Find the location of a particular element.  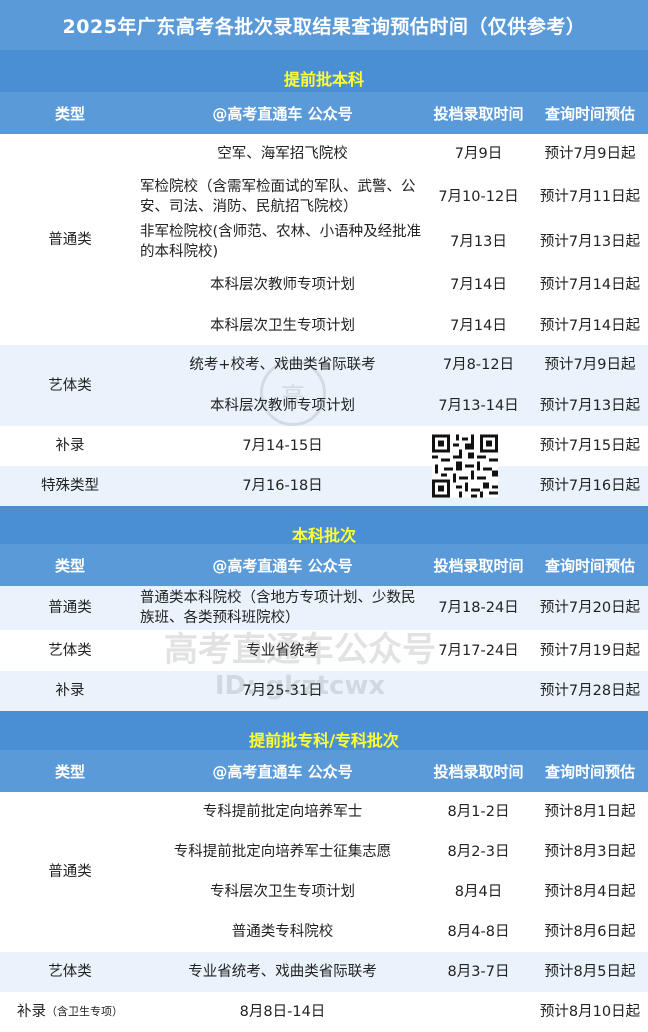

type-label: 补录 is located at coordinates (31, 1012).